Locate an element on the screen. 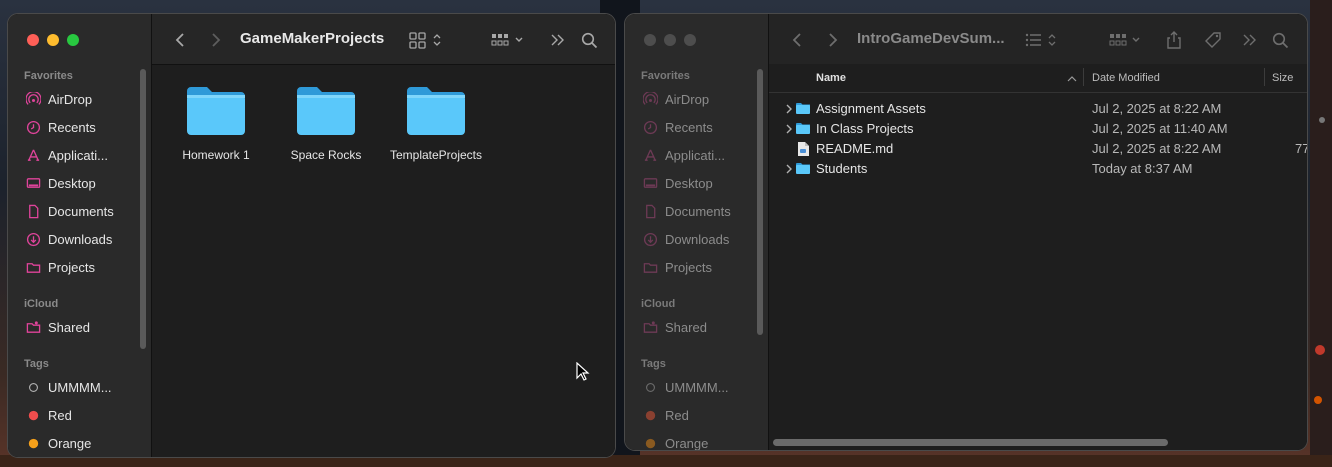  file-size: 77 is located at coordinates (1301, 148).